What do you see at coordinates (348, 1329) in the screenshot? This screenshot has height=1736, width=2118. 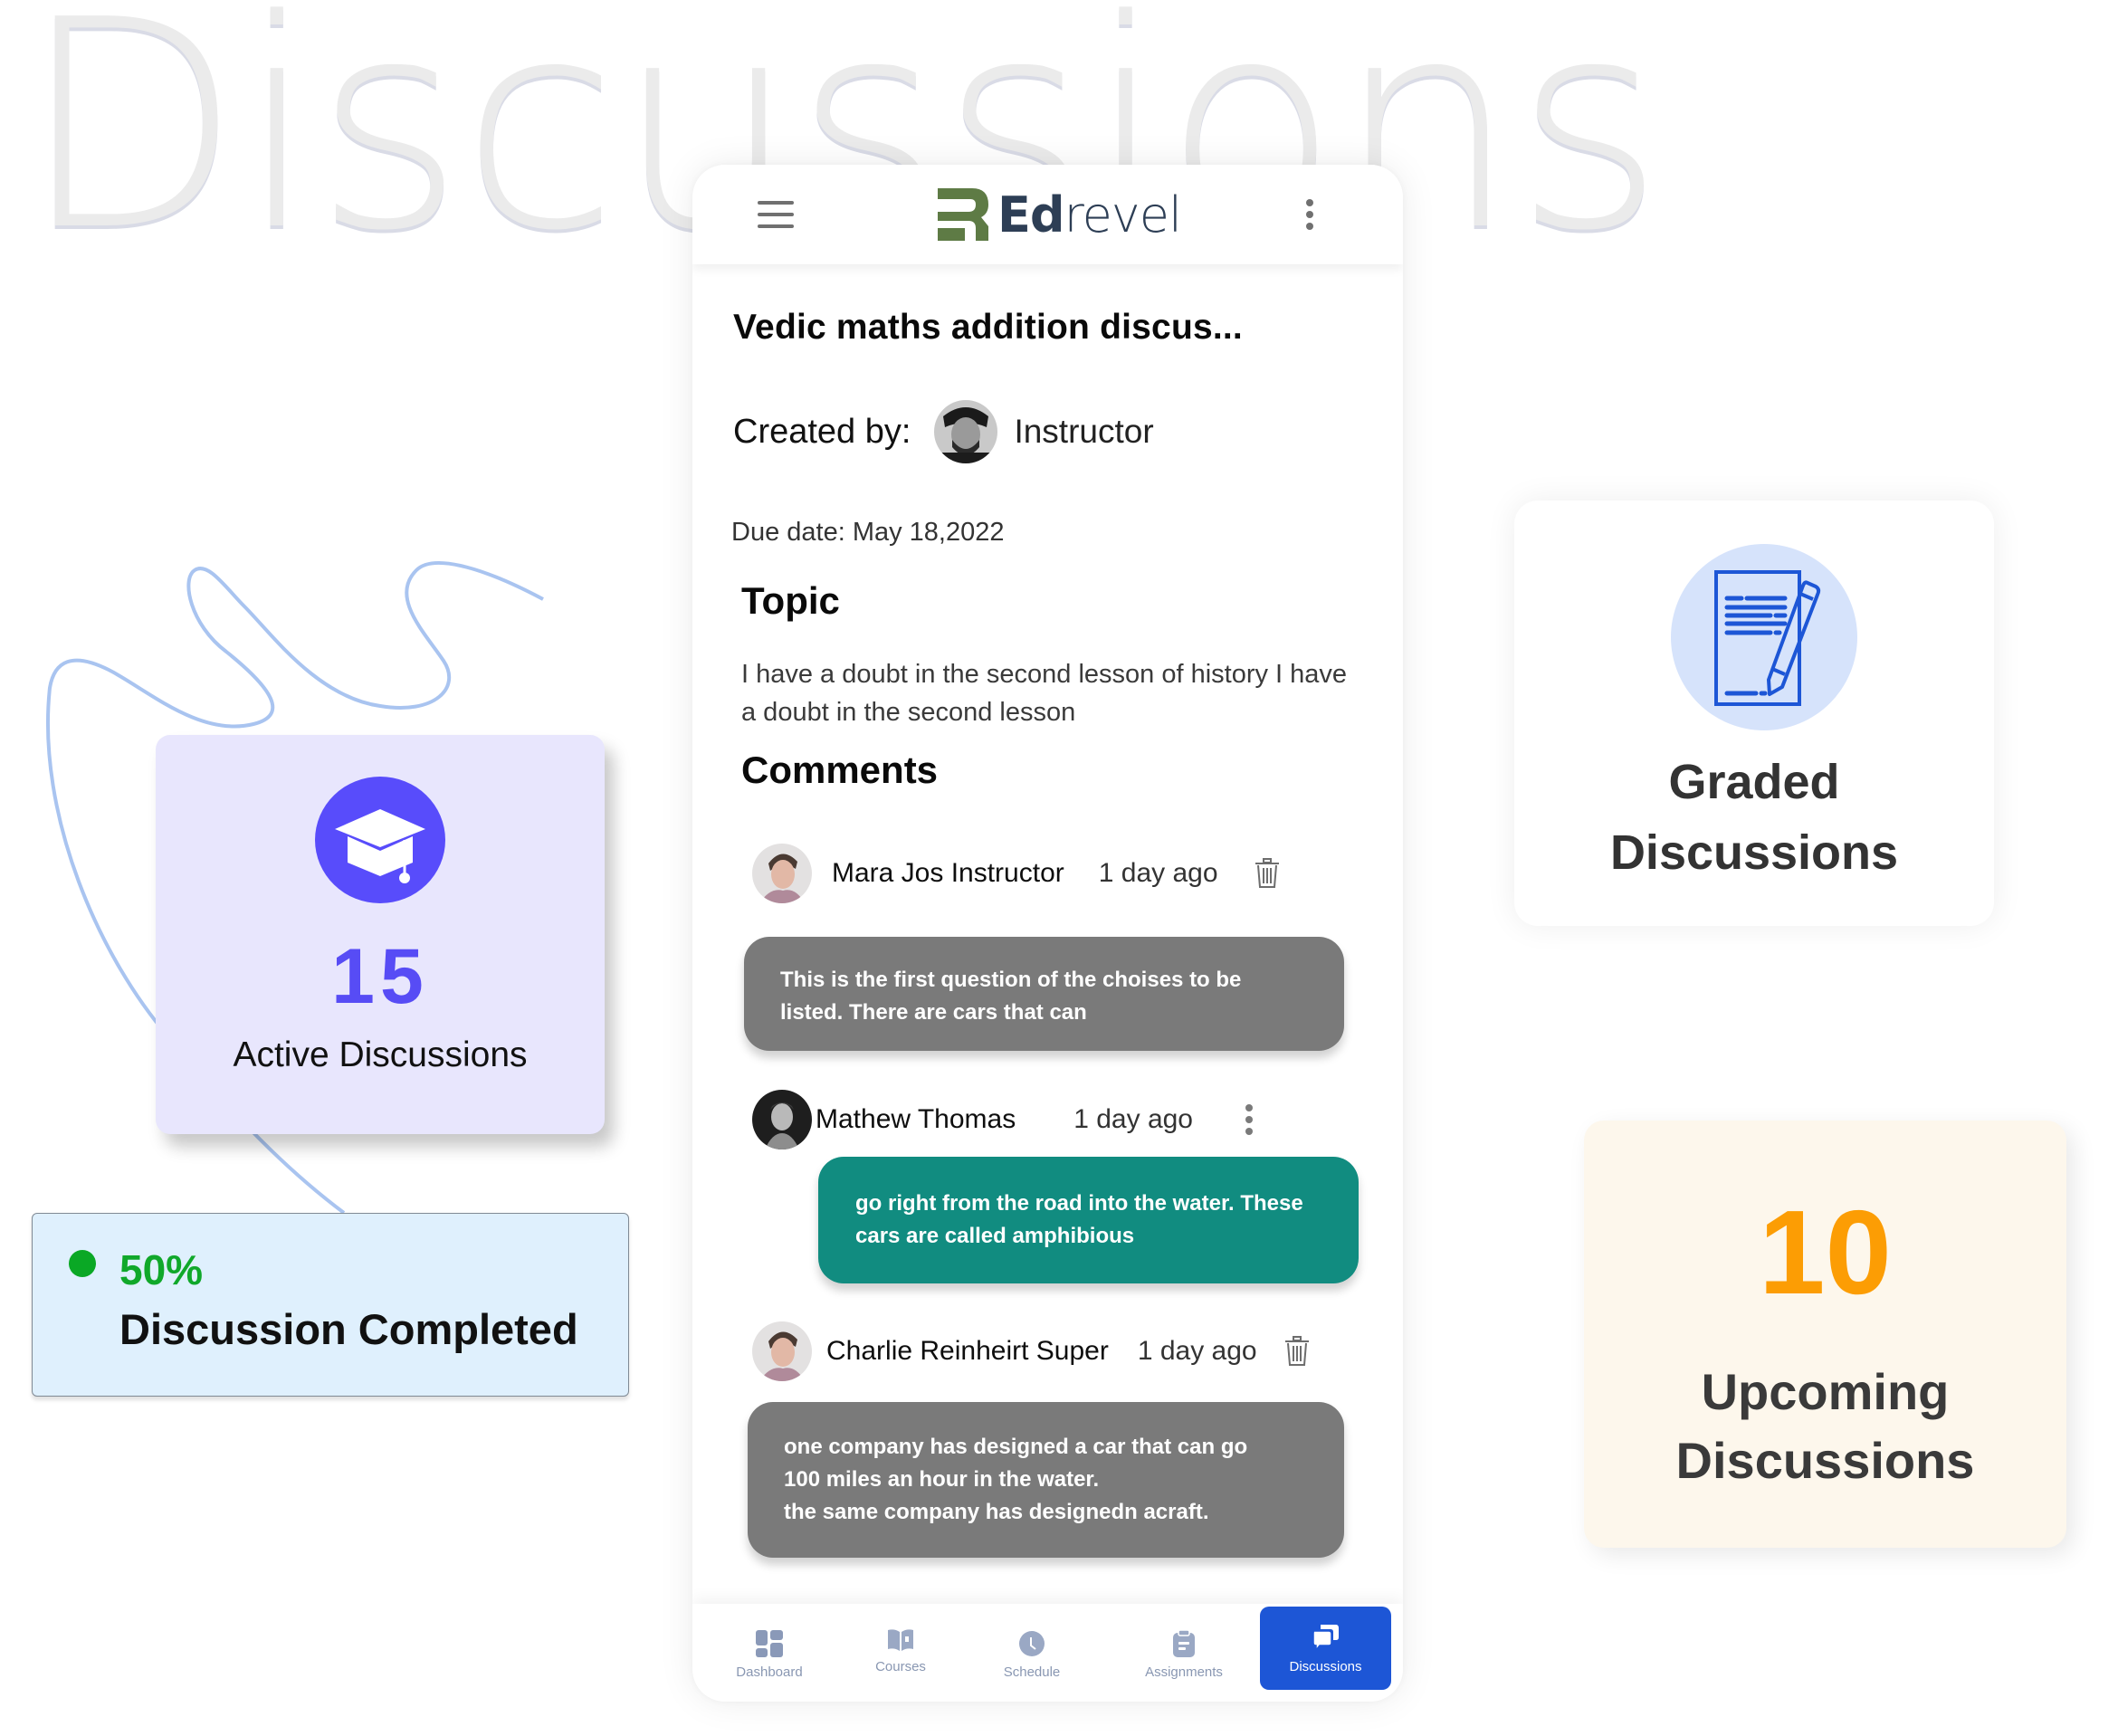 I see `completed-label: Discussion Completed` at bounding box center [348, 1329].